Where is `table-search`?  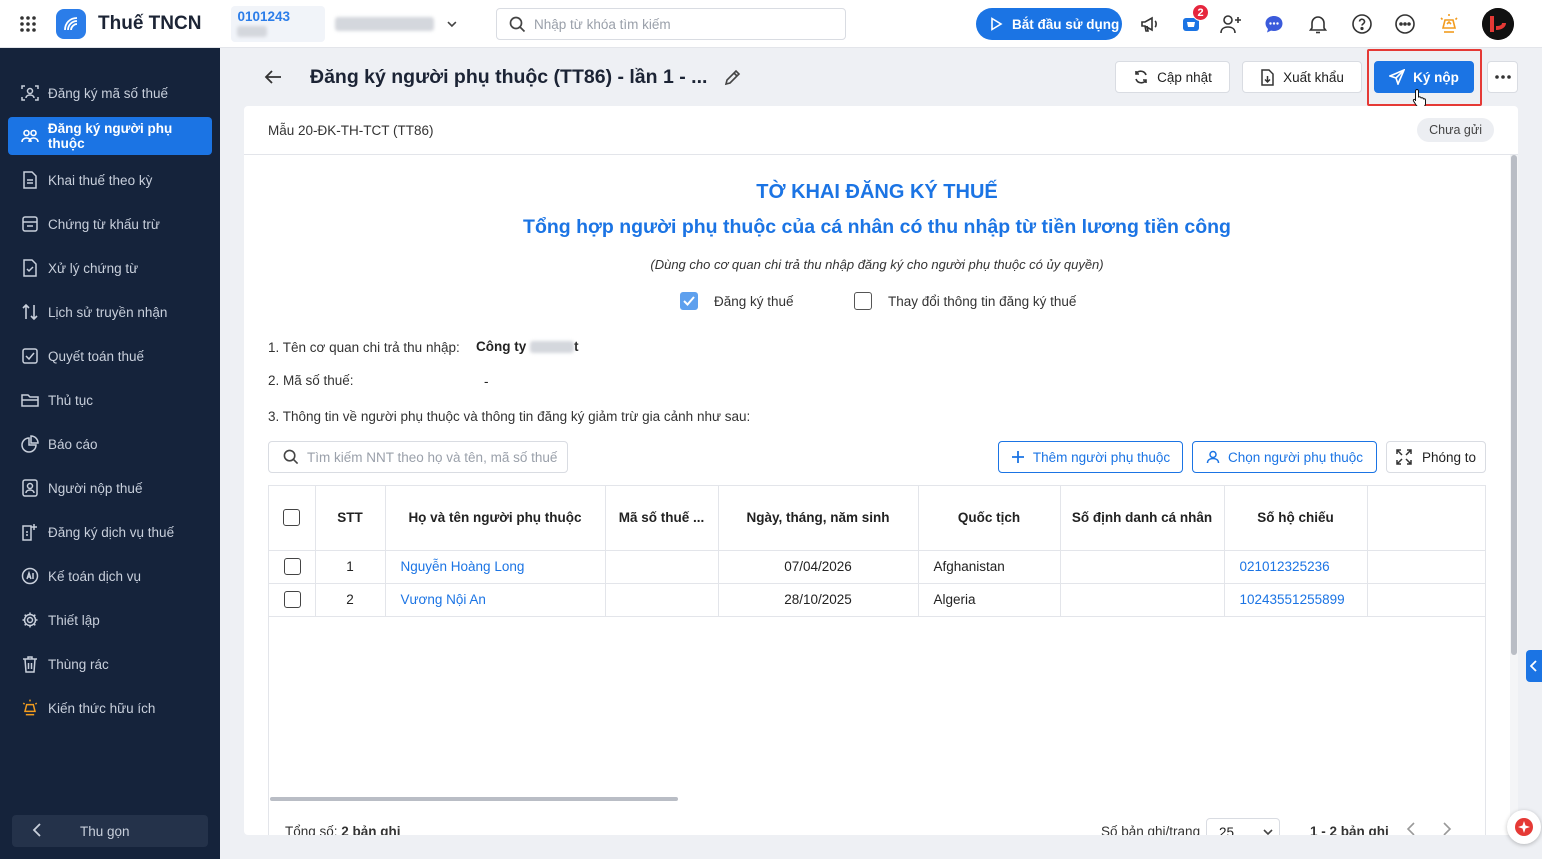
table-search is located at coordinates (418, 457).